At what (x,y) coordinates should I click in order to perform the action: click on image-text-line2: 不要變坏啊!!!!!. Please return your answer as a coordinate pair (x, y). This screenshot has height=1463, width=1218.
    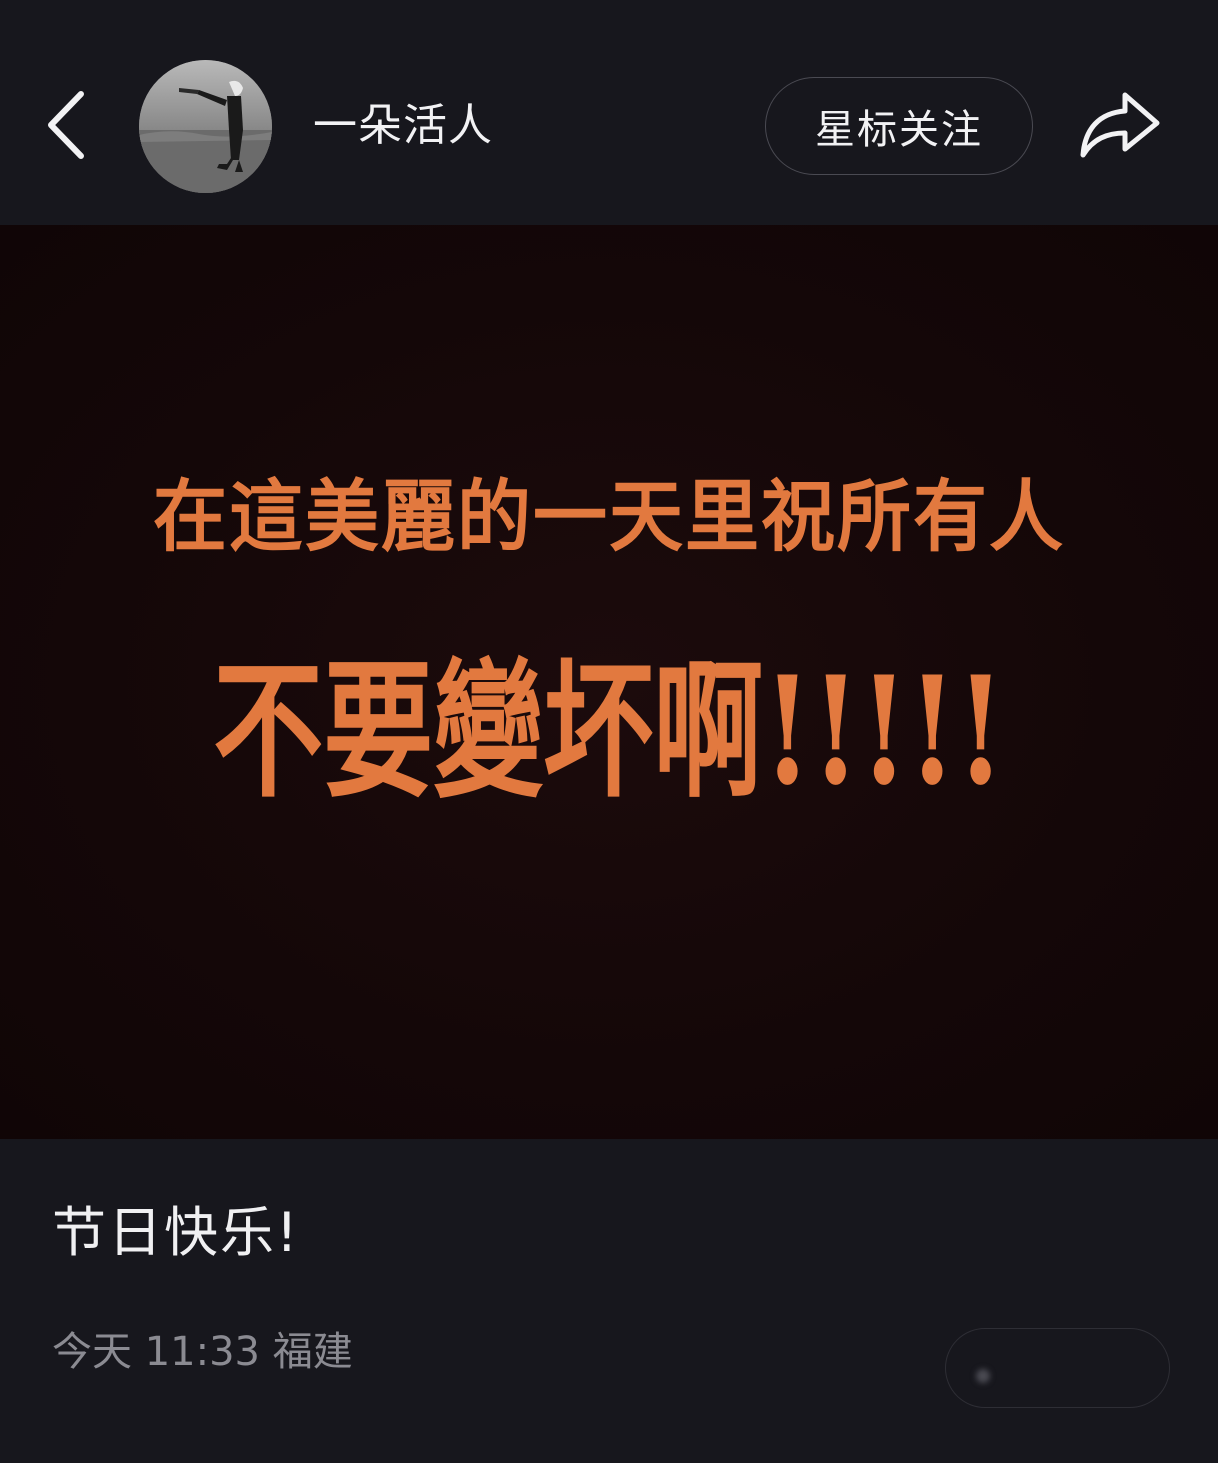
    Looking at the image, I should click on (609, 730).